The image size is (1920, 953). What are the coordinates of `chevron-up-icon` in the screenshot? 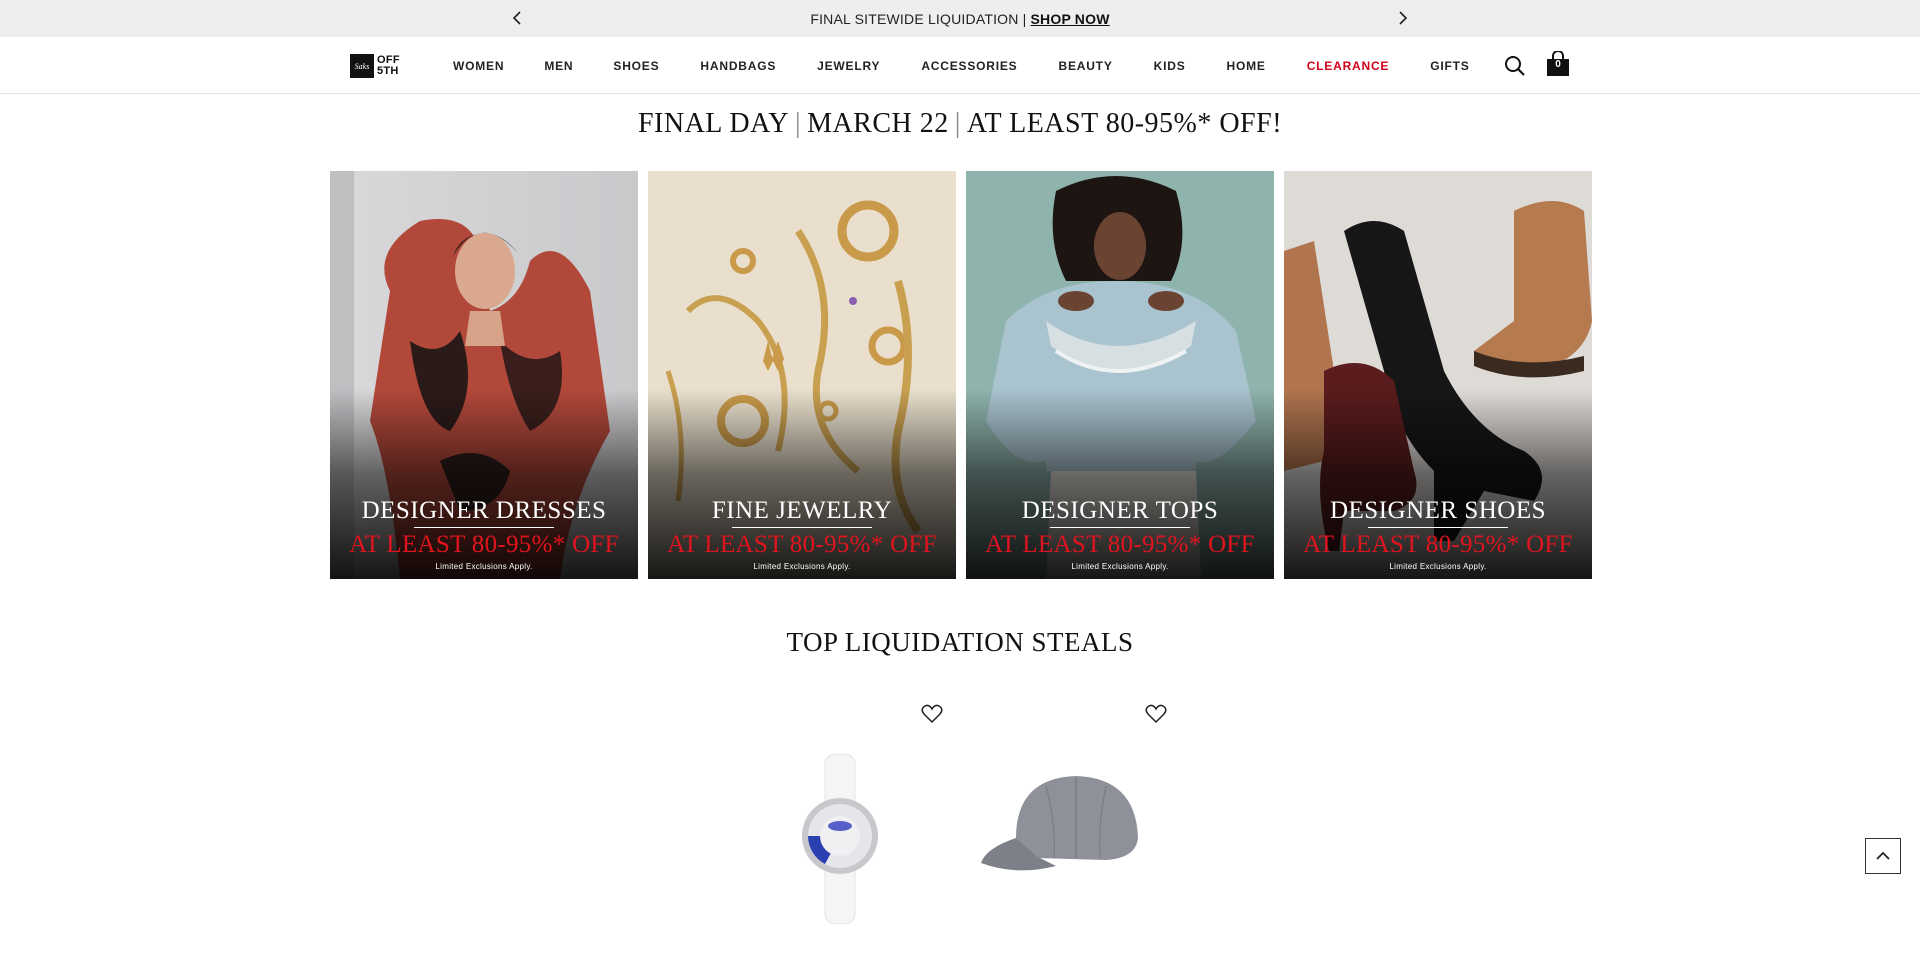 It's located at (1883, 855).